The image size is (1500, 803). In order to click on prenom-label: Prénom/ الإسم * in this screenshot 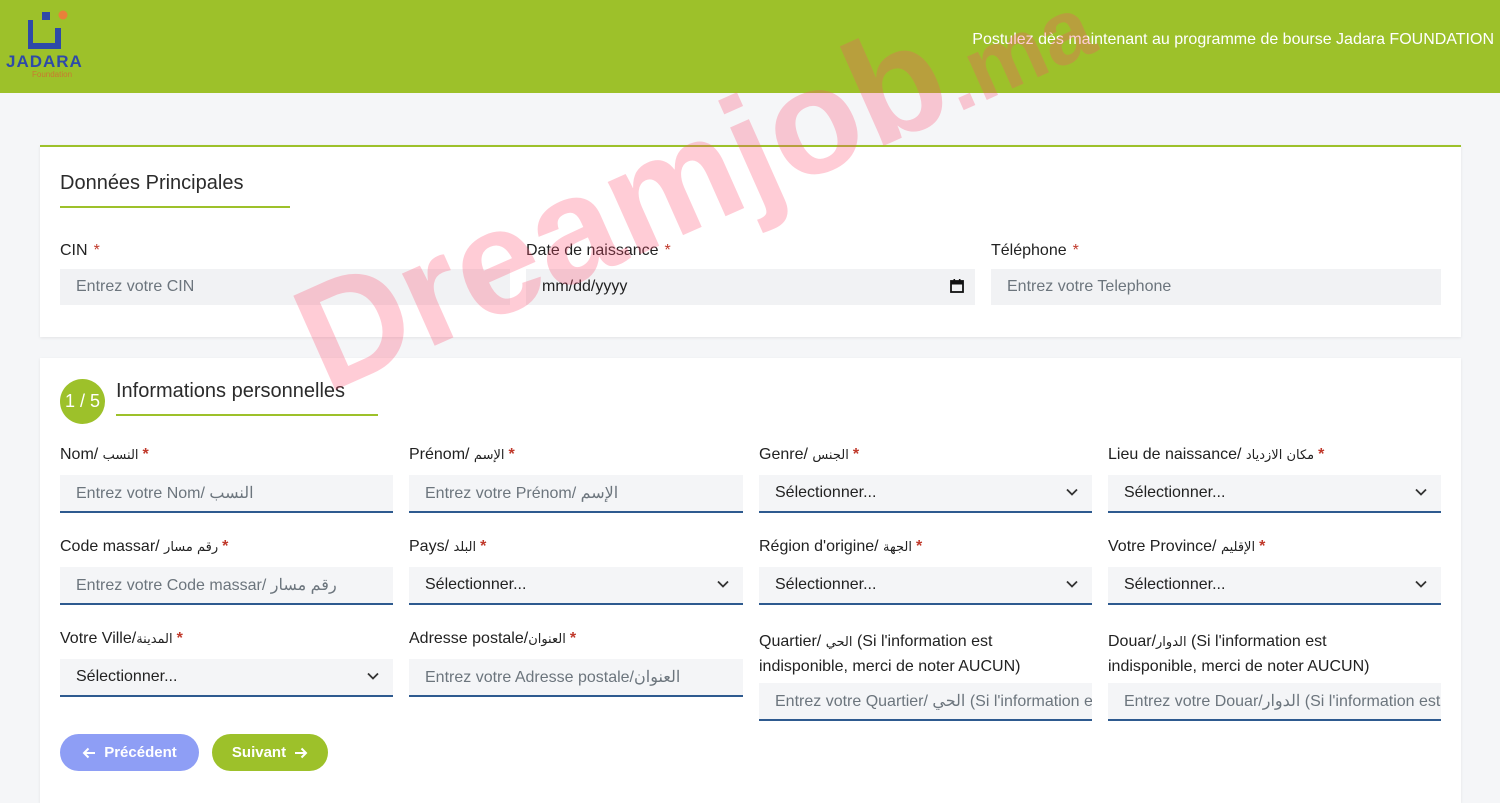, I will do `click(462, 454)`.